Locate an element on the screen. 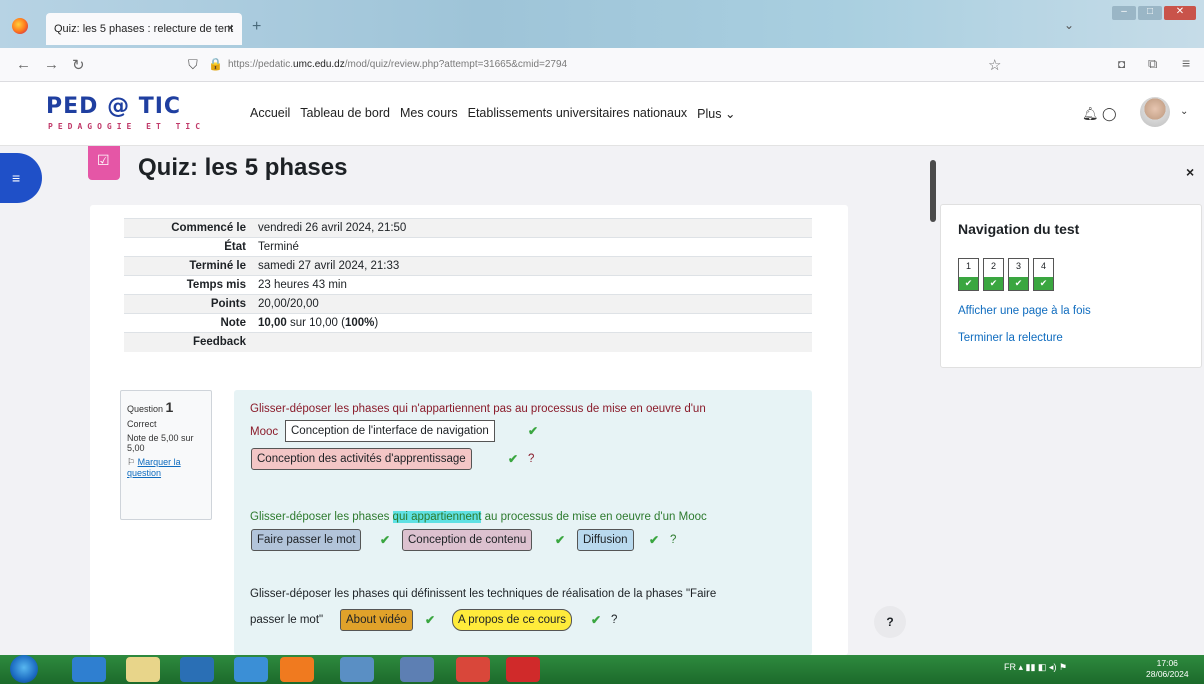 The image size is (1204, 684). question-number: Question 1 is located at coordinates (166, 407).